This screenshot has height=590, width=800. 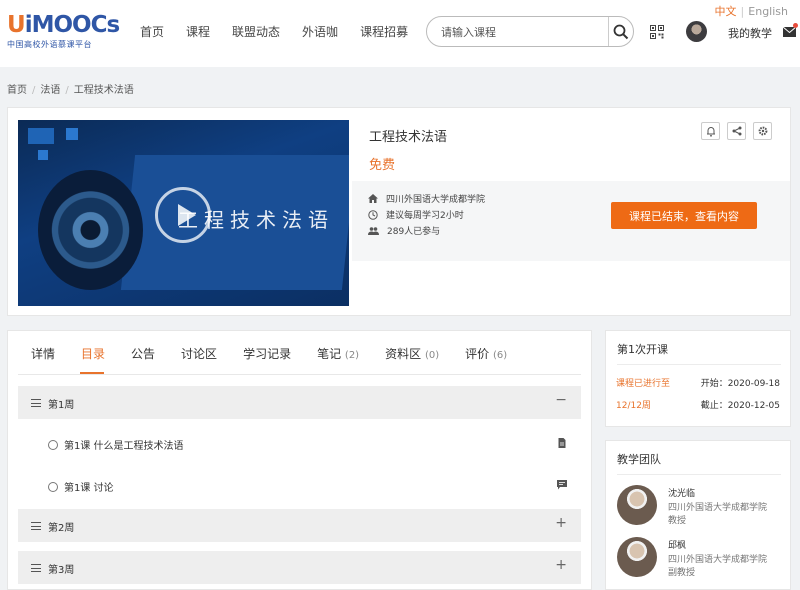 I want to click on active-tab-indicator, so click(x=92, y=373).